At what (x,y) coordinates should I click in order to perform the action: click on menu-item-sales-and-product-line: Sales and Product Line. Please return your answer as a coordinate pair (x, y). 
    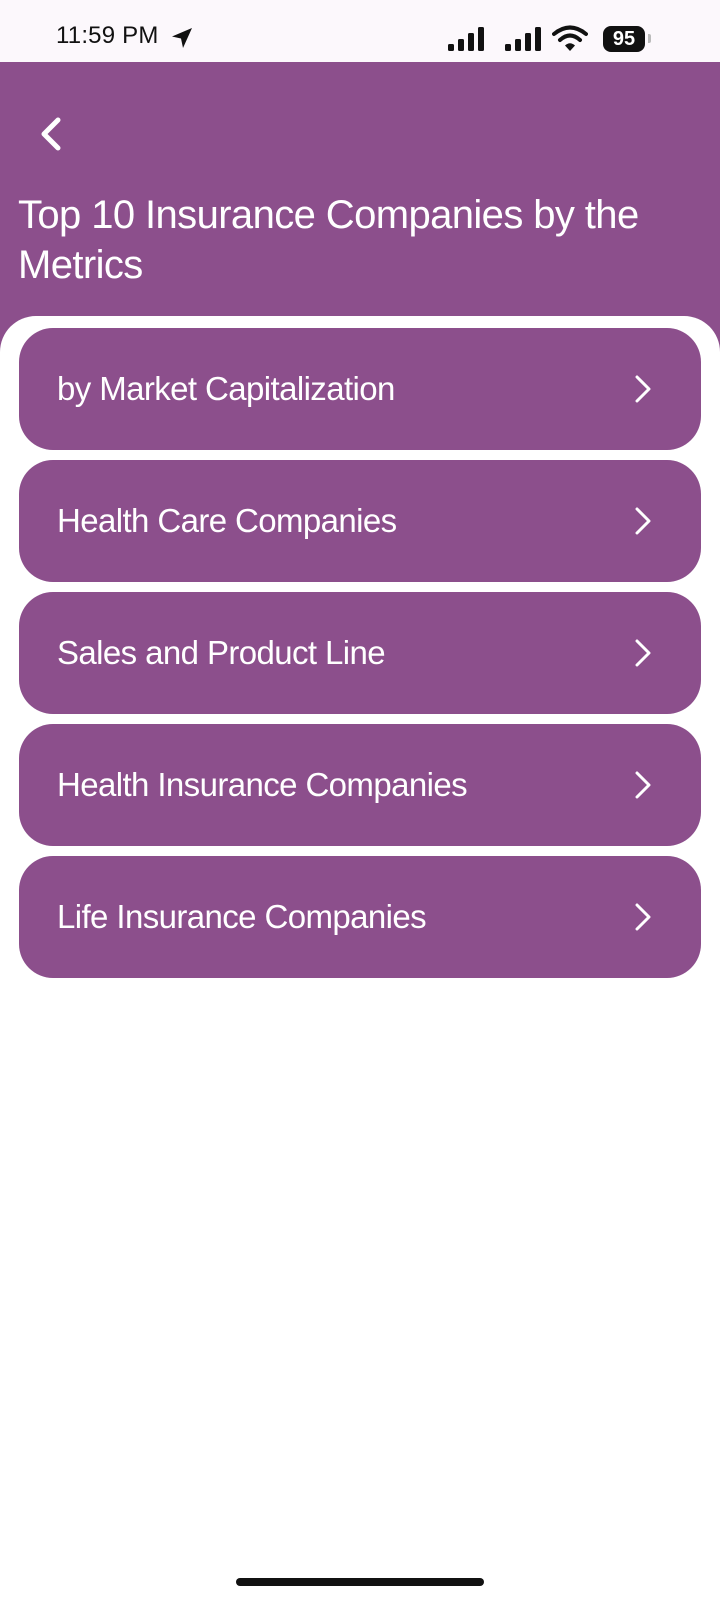
    Looking at the image, I should click on (360, 653).